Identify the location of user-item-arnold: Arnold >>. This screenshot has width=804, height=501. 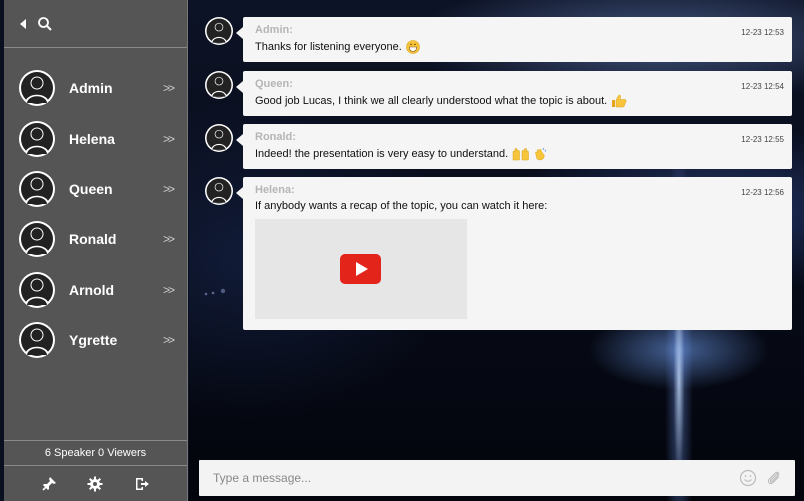
(95, 290).